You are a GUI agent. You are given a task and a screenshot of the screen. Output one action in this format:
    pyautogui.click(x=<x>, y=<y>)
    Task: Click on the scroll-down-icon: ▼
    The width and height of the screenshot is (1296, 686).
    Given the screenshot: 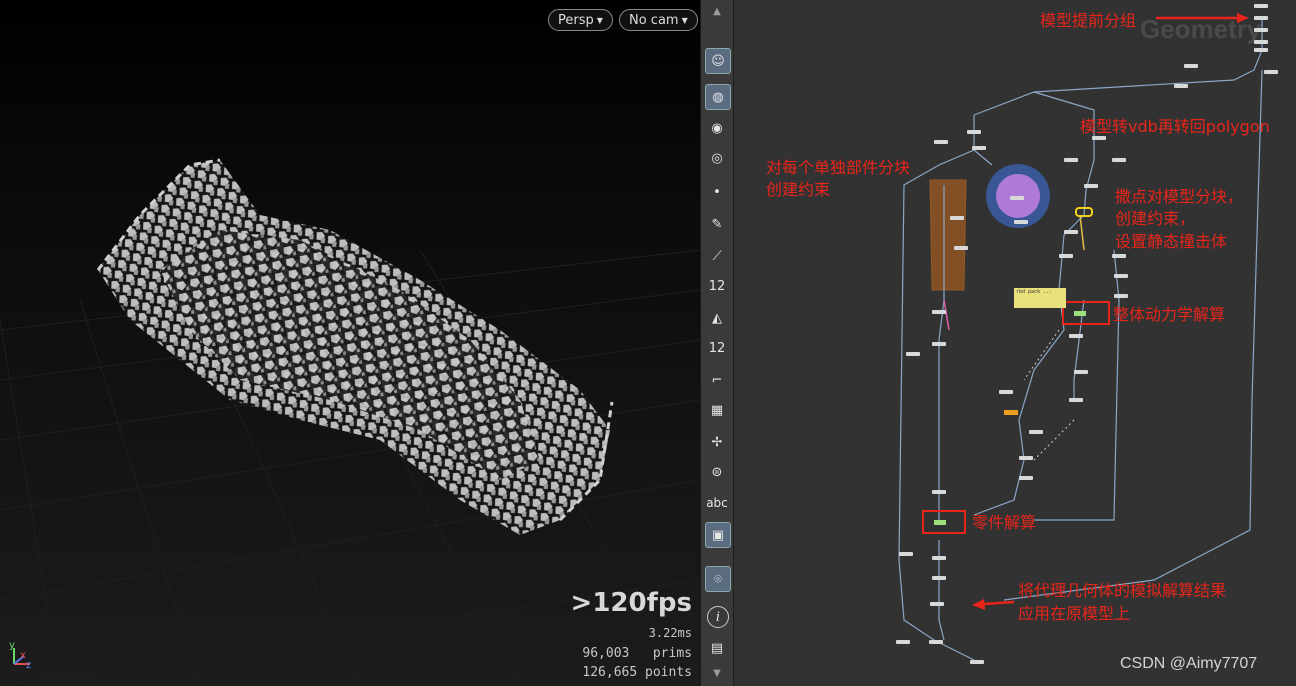 What is the action you would take?
    pyautogui.click(x=717, y=673)
    